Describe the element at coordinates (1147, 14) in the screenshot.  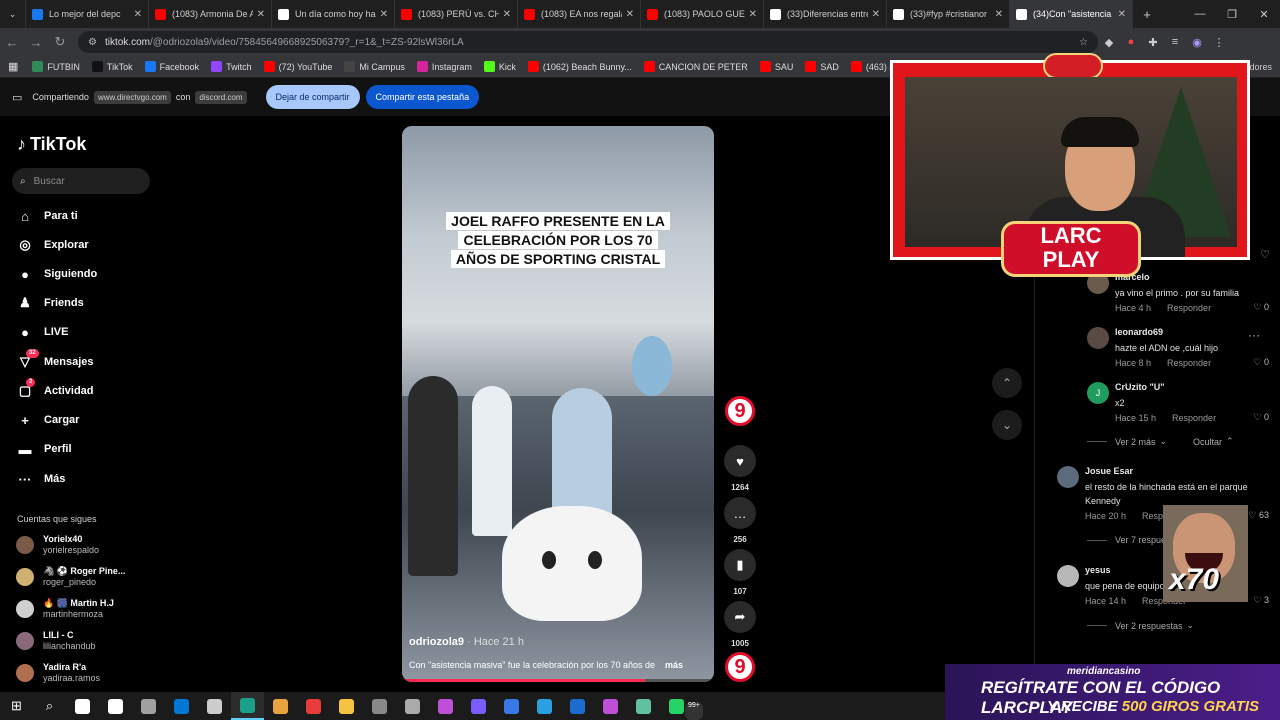
I see `new-tab-button: +` at that location.